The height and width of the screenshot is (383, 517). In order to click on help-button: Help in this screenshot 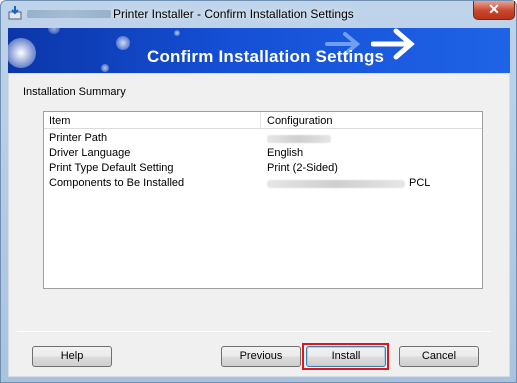, I will do `click(72, 356)`.